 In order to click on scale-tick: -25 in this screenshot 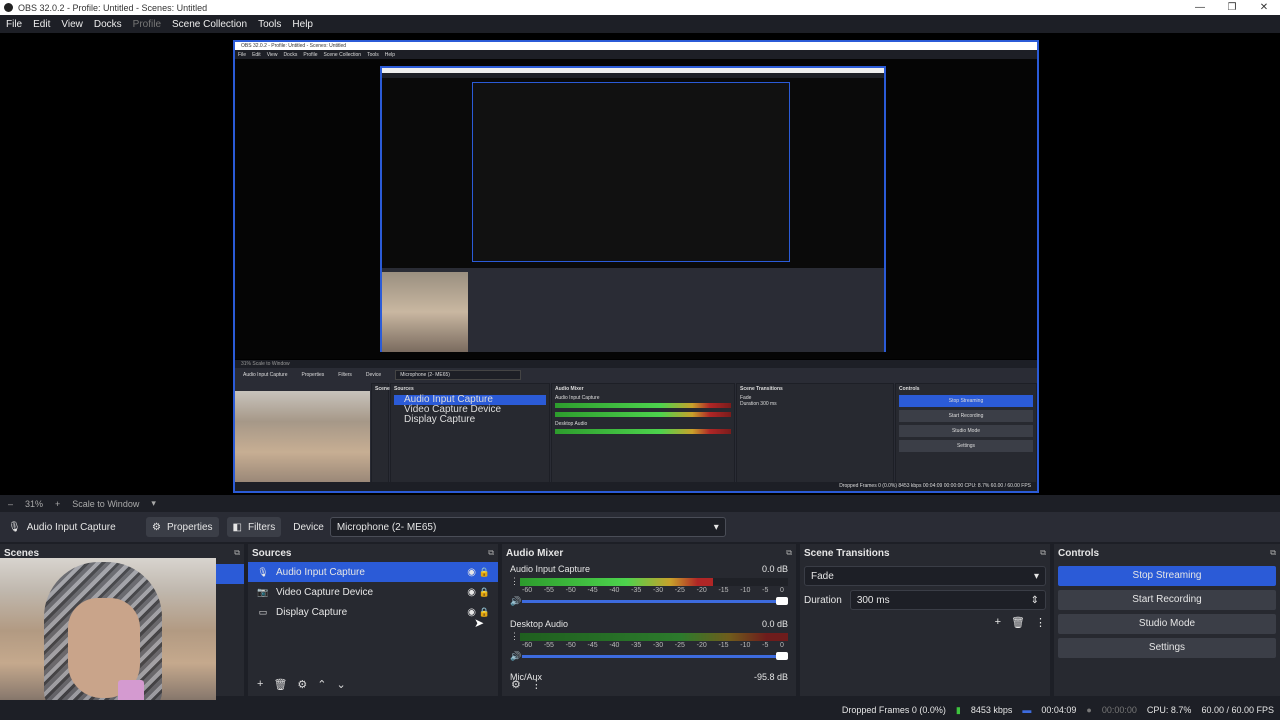, I will do `click(679, 645)`.